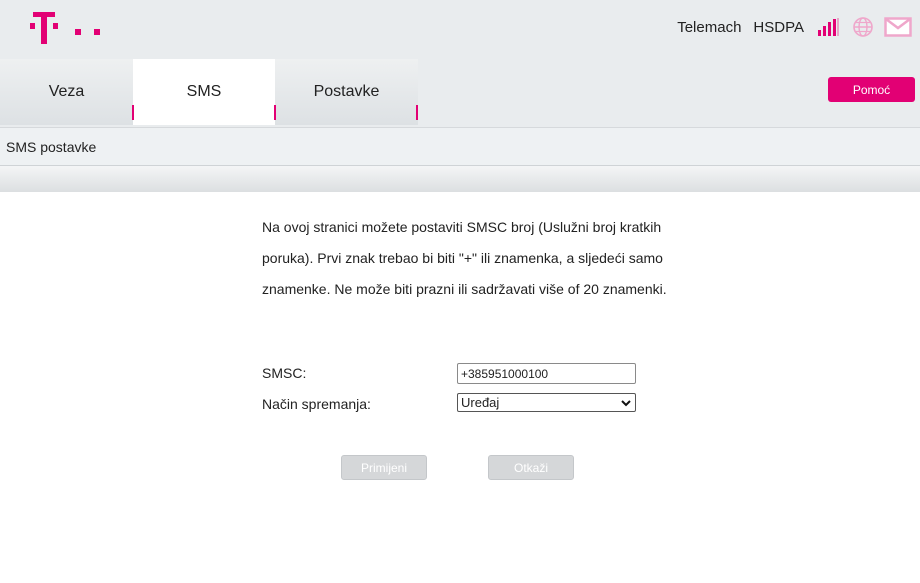  I want to click on section-divider, so click(460, 179).